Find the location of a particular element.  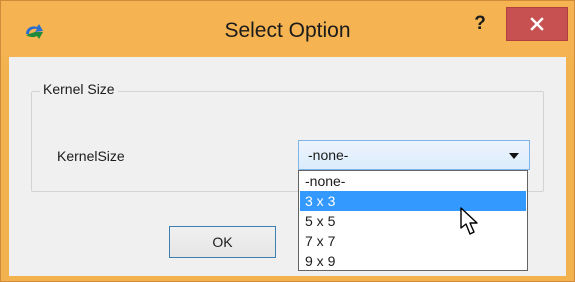

mouse-pointer-icon is located at coordinates (469, 221).